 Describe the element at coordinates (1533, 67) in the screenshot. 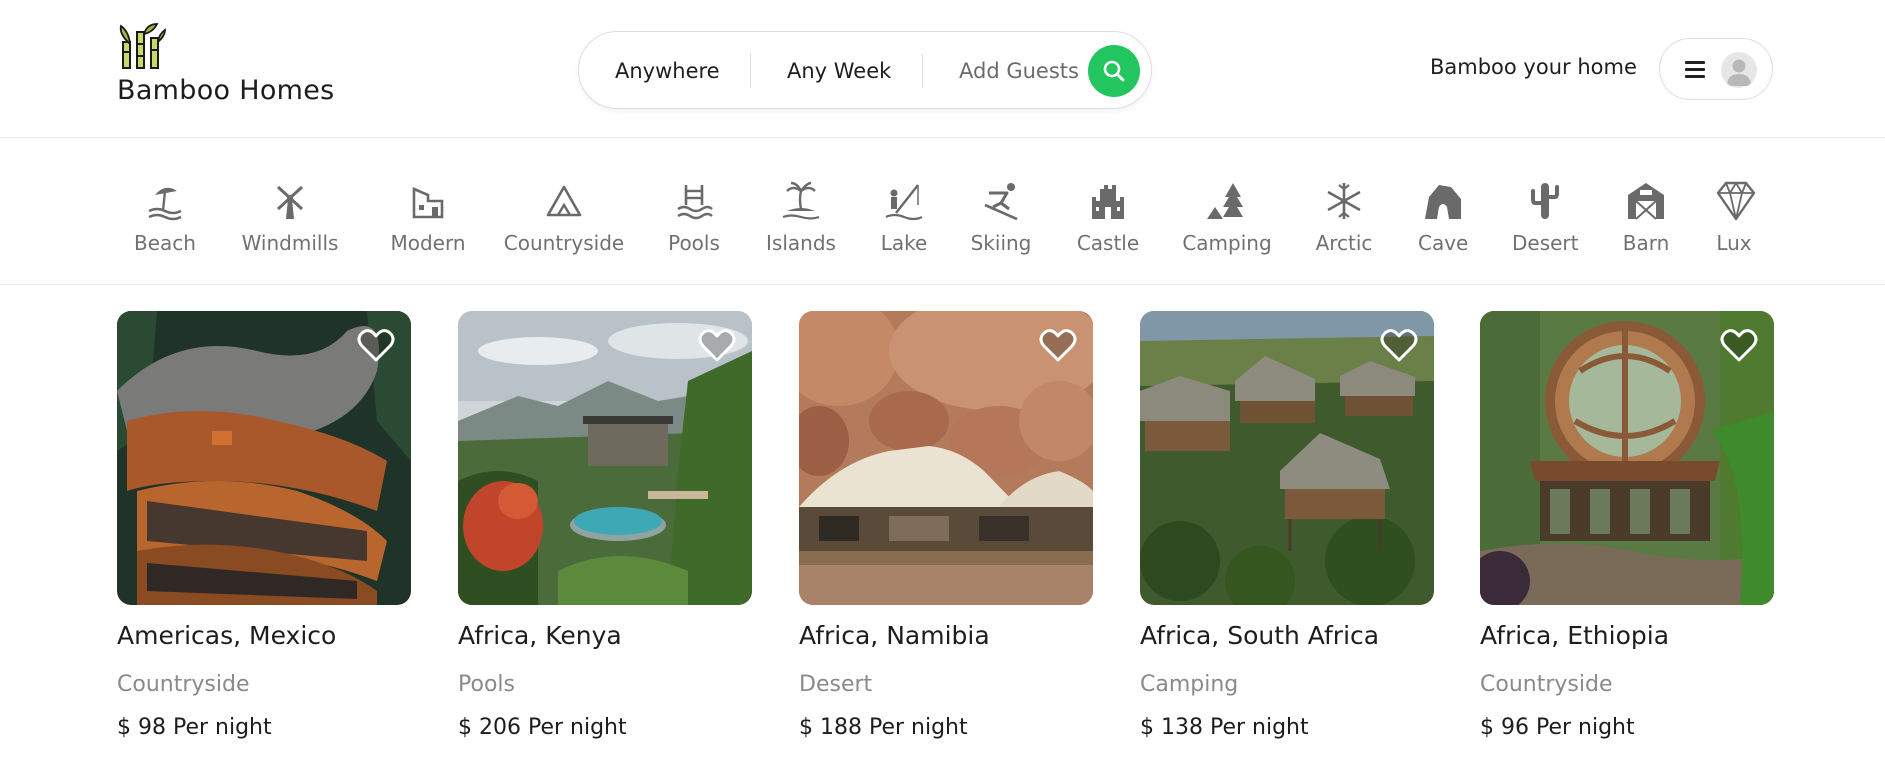

I see `host-link: Bamboo your home` at that location.